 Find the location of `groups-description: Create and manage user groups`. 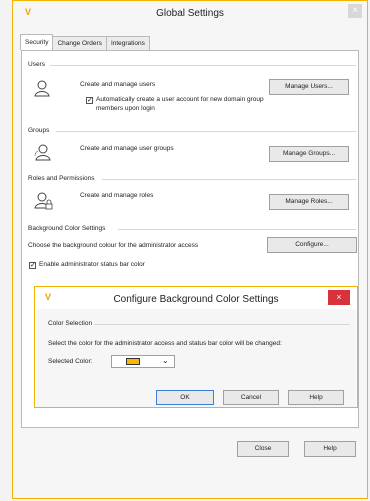

groups-description: Create and manage user groups is located at coordinates (127, 148).